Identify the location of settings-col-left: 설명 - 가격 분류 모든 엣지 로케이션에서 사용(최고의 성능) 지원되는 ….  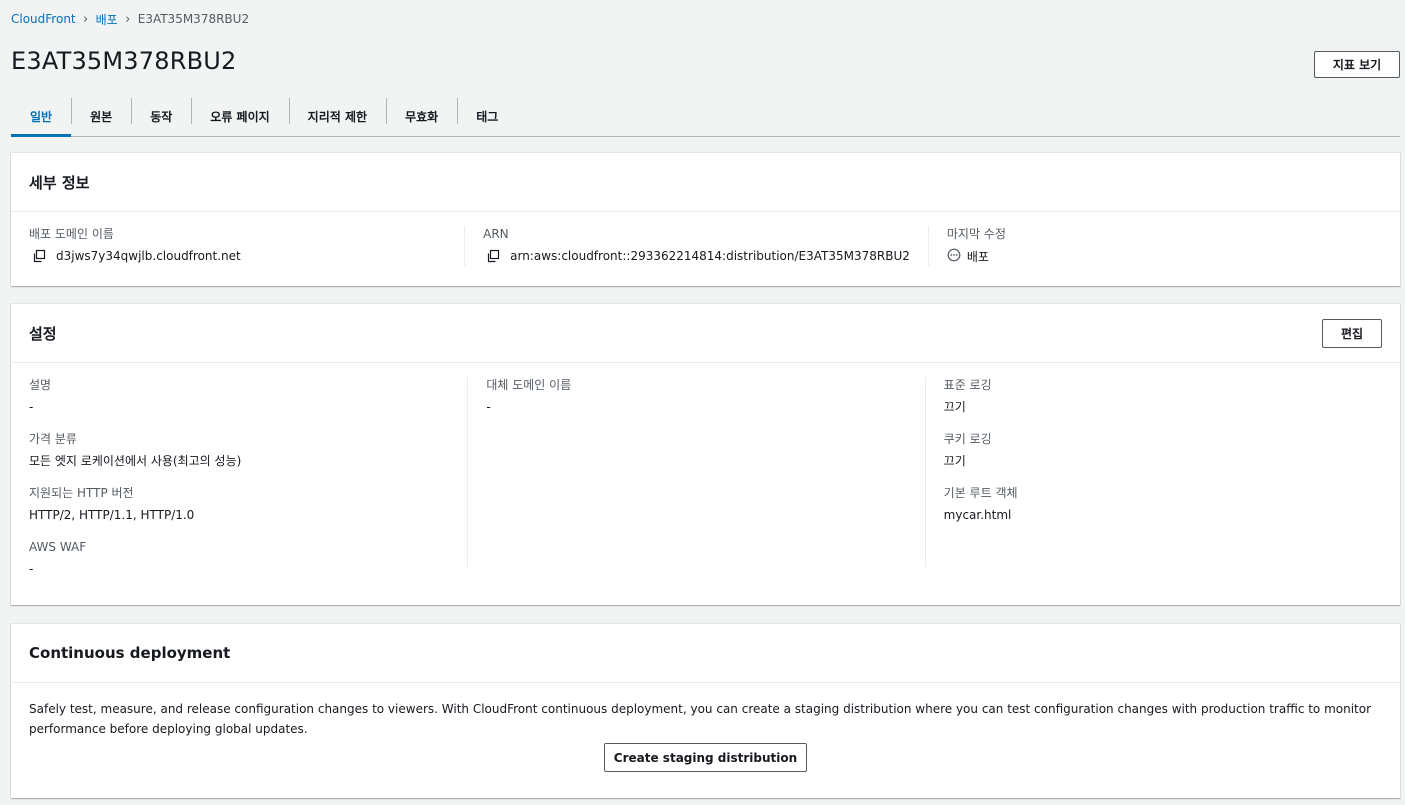
(248, 476).